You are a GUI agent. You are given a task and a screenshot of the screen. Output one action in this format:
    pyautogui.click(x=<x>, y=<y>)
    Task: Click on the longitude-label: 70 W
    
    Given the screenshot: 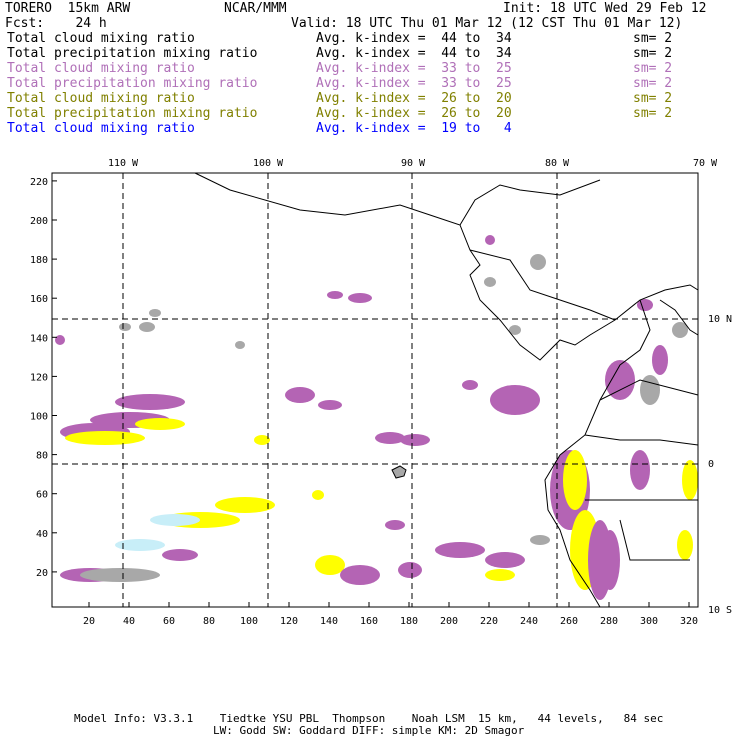 What is the action you would take?
    pyautogui.click(x=705, y=163)
    